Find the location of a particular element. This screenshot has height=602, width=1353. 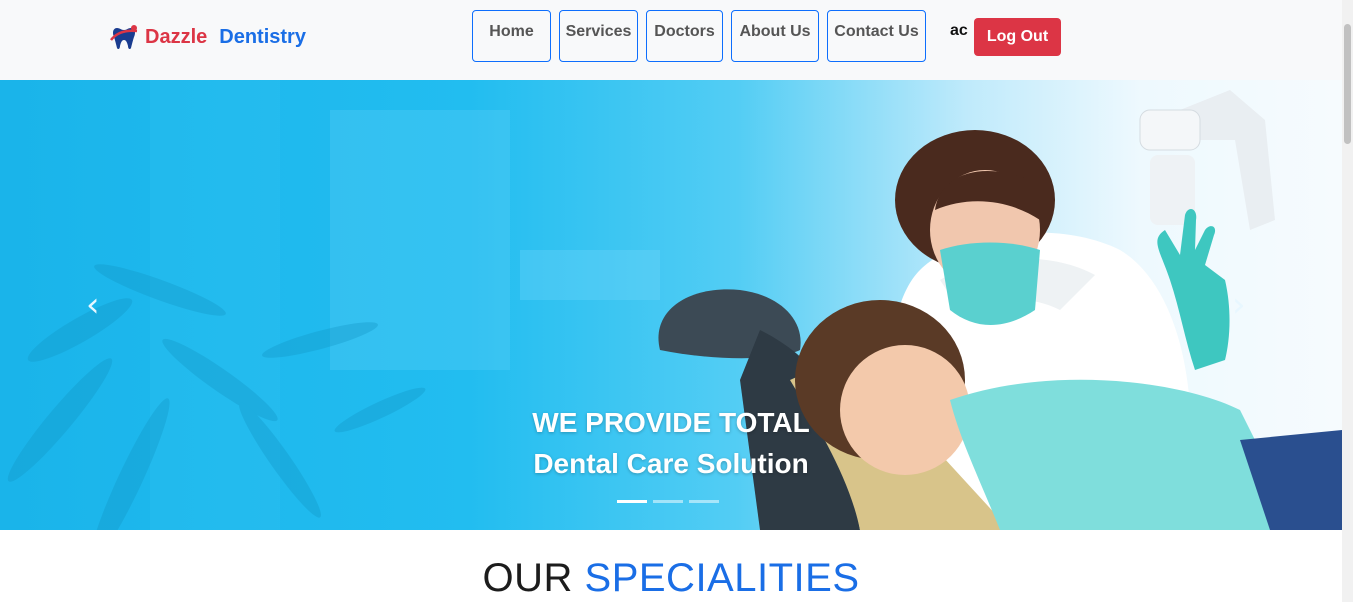

carousel-prev-button: ‹ is located at coordinates (96, 305).